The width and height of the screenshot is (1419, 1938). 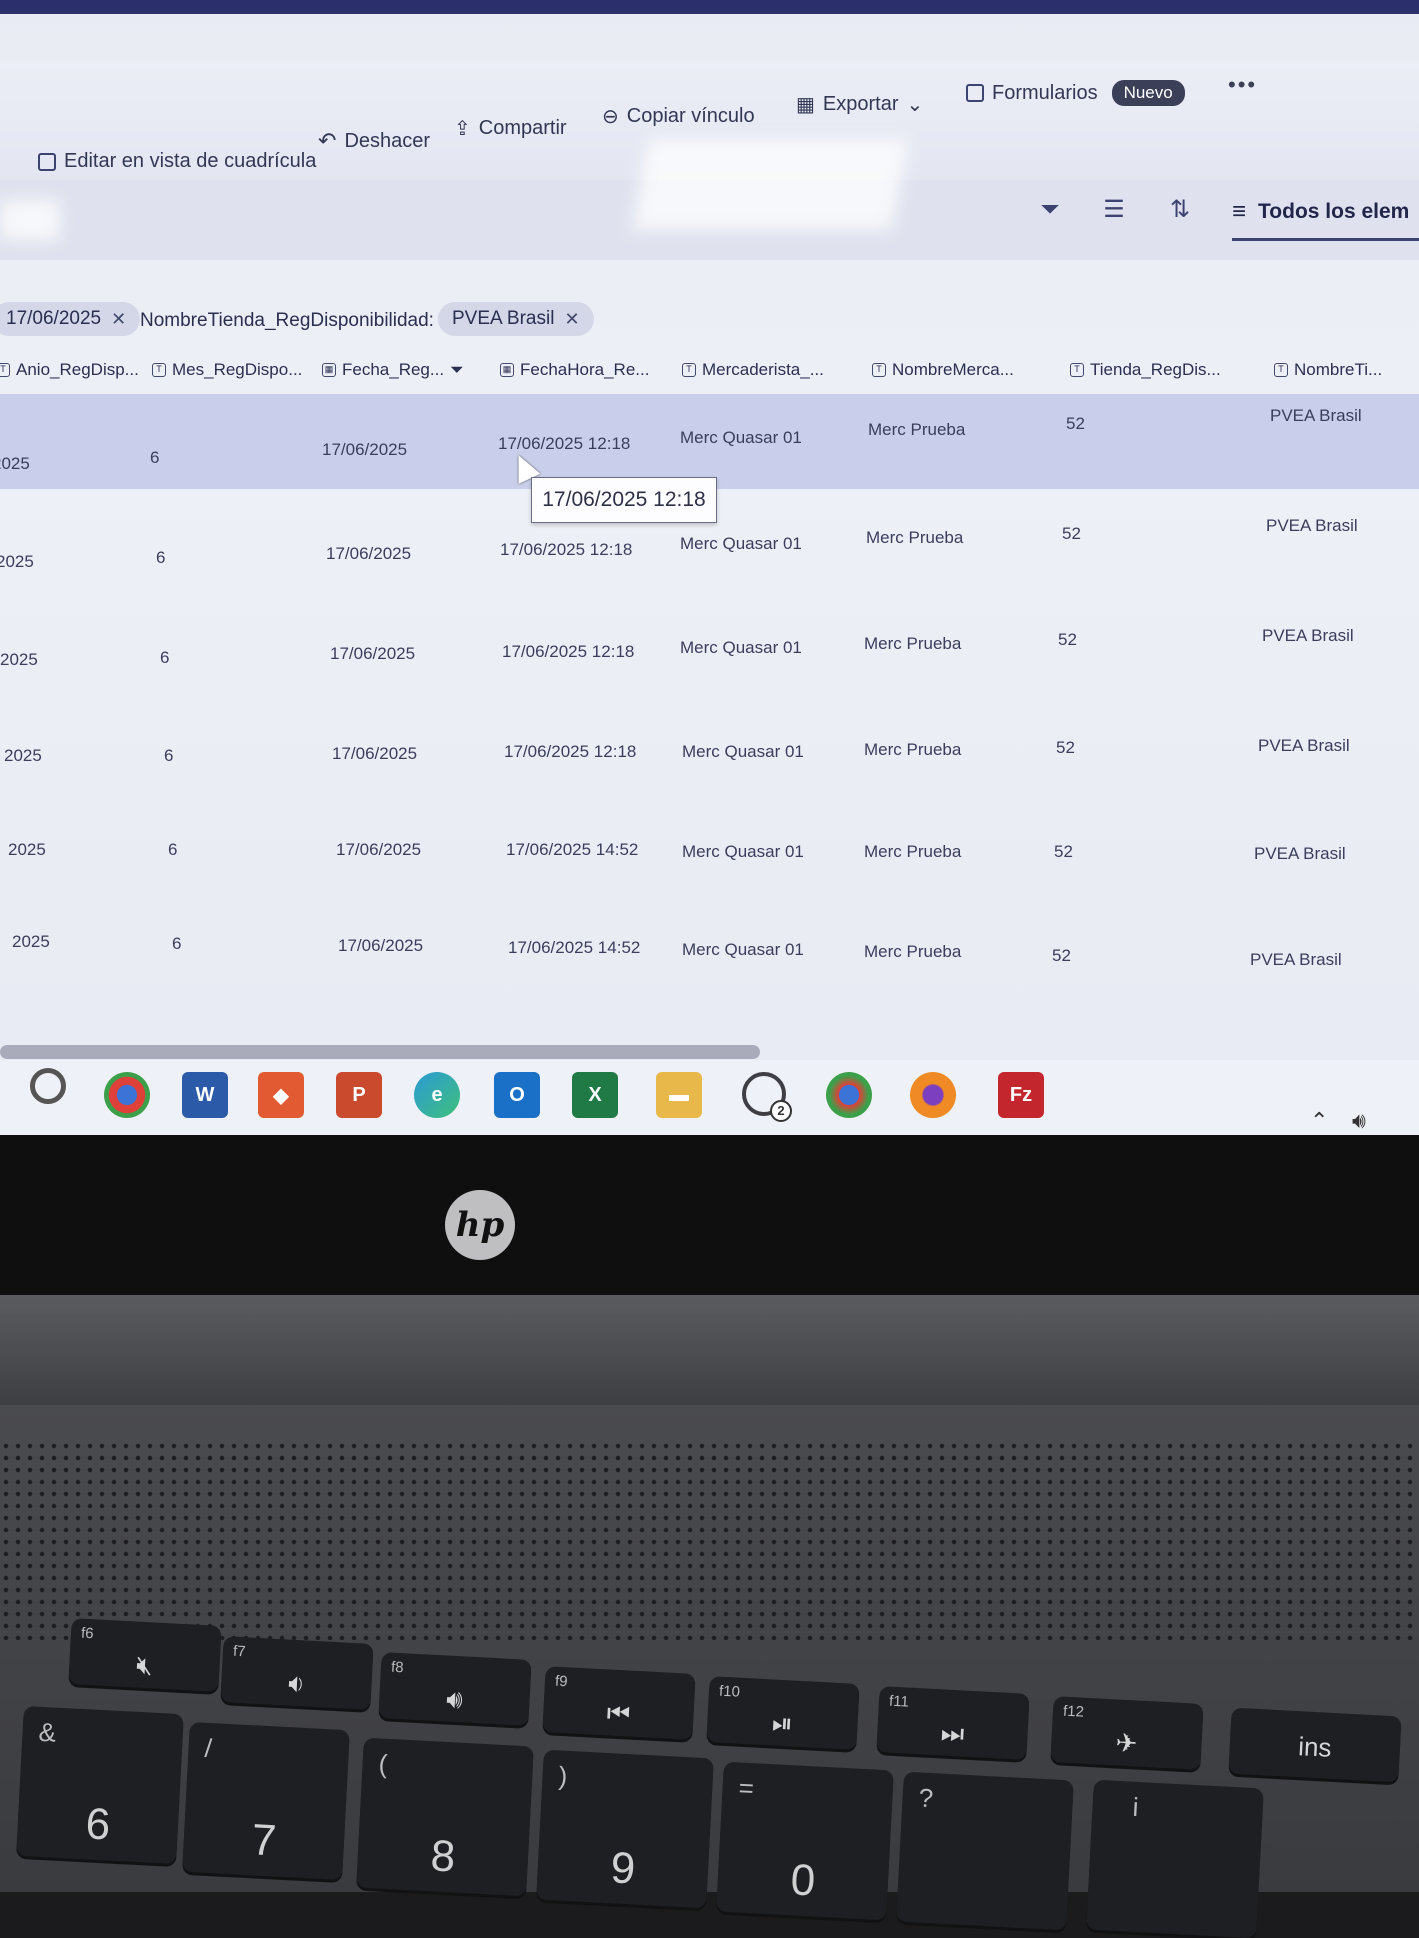 I want to click on view-selector-label: Todos los elem, so click(x=1334, y=211).